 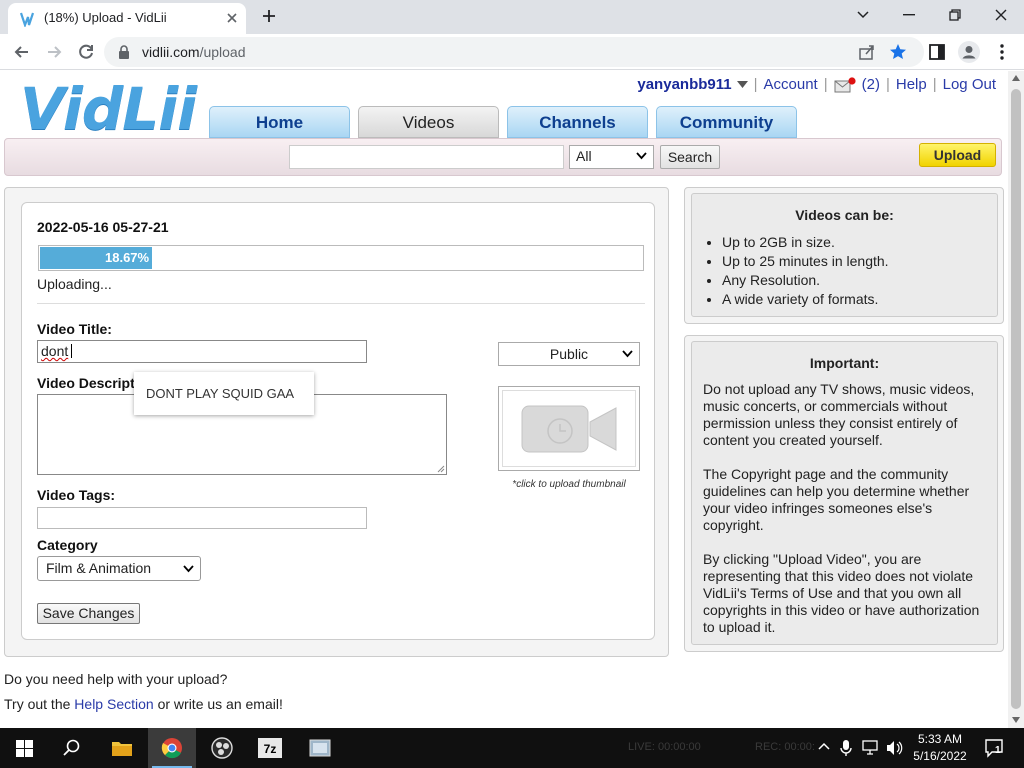 I want to click on file-explorer-icon, so click(x=122, y=748).